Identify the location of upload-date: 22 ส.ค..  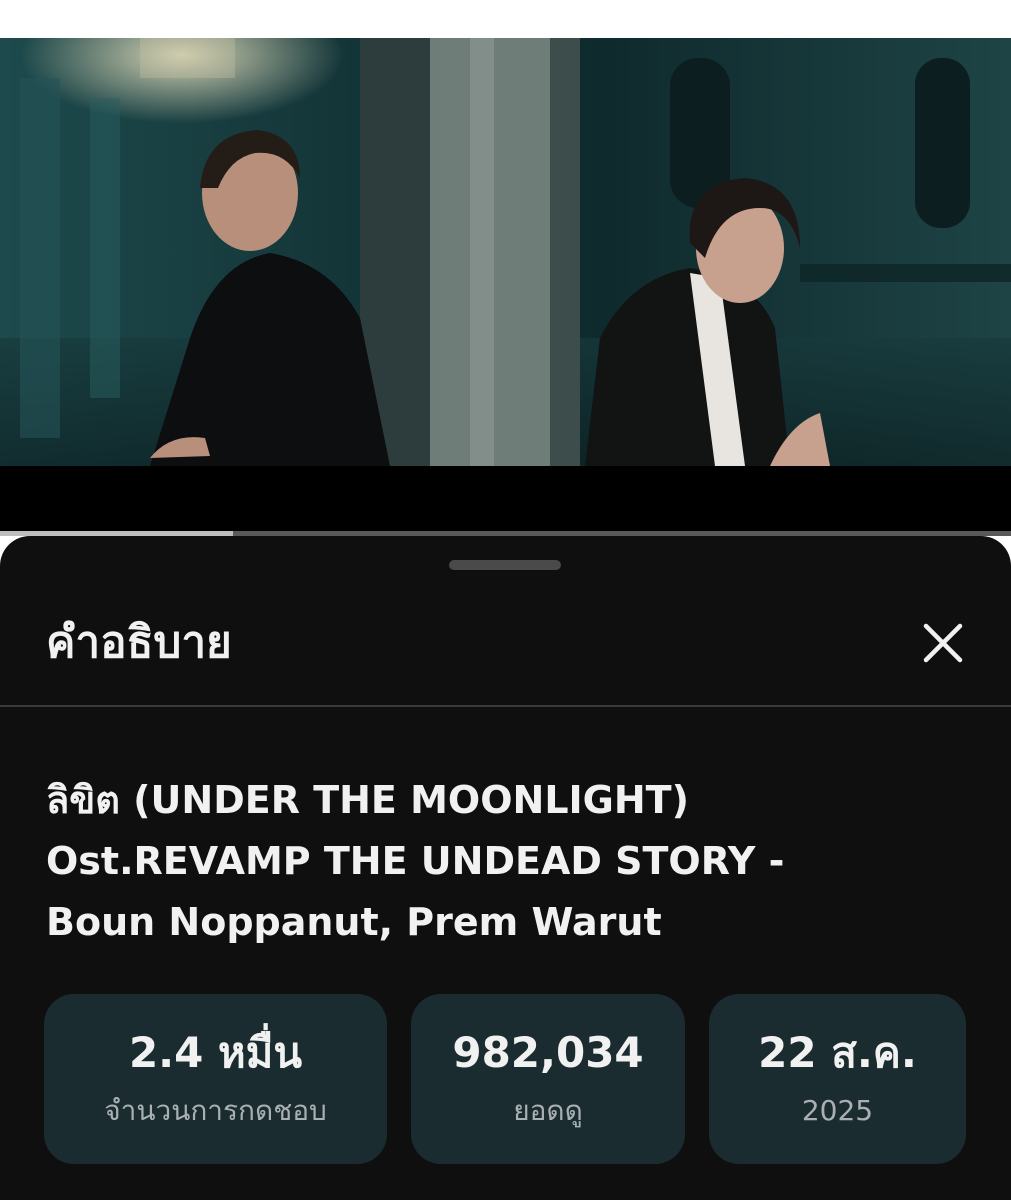
(837, 1052).